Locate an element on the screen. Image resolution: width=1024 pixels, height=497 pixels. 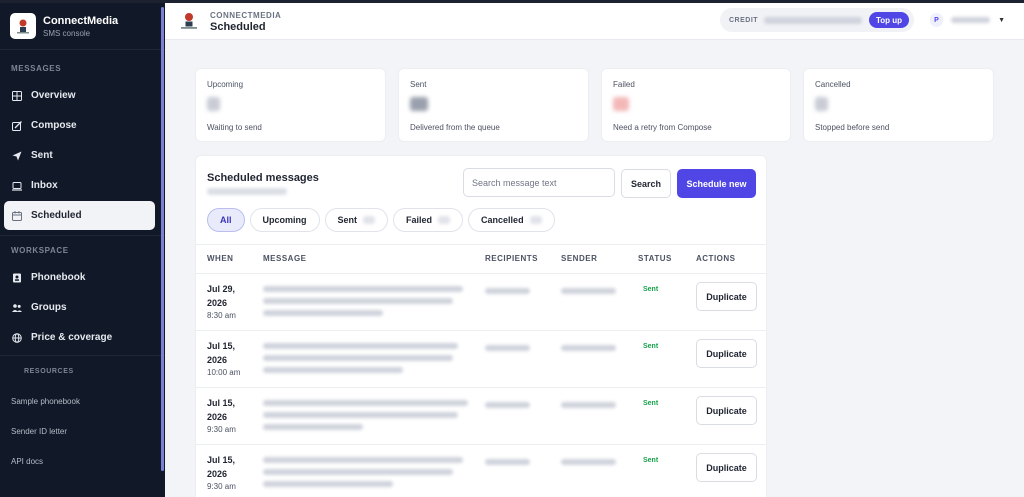
sidebar-link-sender-id-letter: Sender ID letter is located at coordinates (82, 431).